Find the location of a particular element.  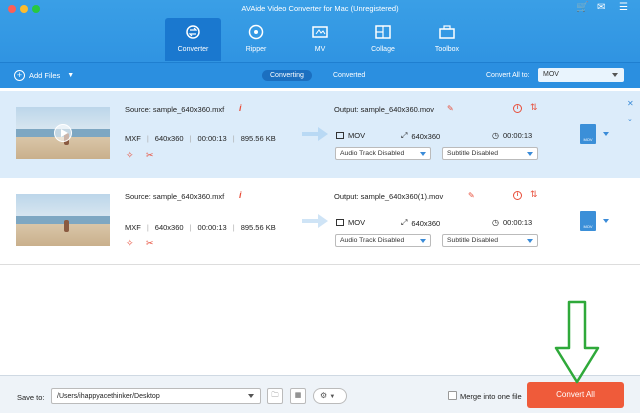

settings-button: ⚙ ▼ is located at coordinates (330, 396).